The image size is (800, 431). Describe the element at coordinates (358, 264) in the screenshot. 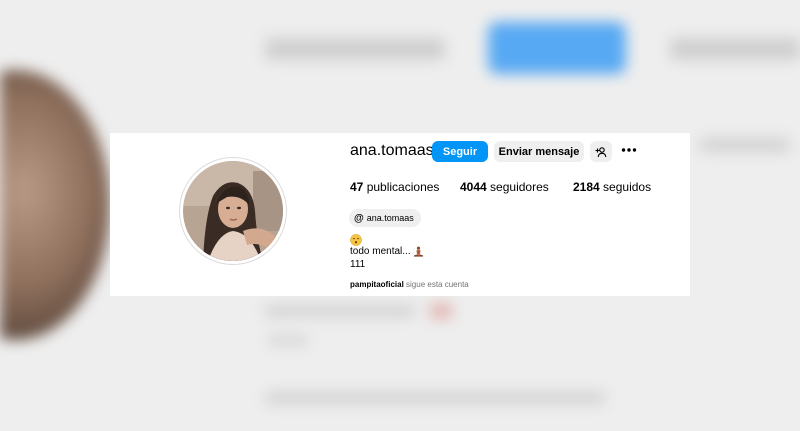

I see `bio-line-2: 111` at that location.